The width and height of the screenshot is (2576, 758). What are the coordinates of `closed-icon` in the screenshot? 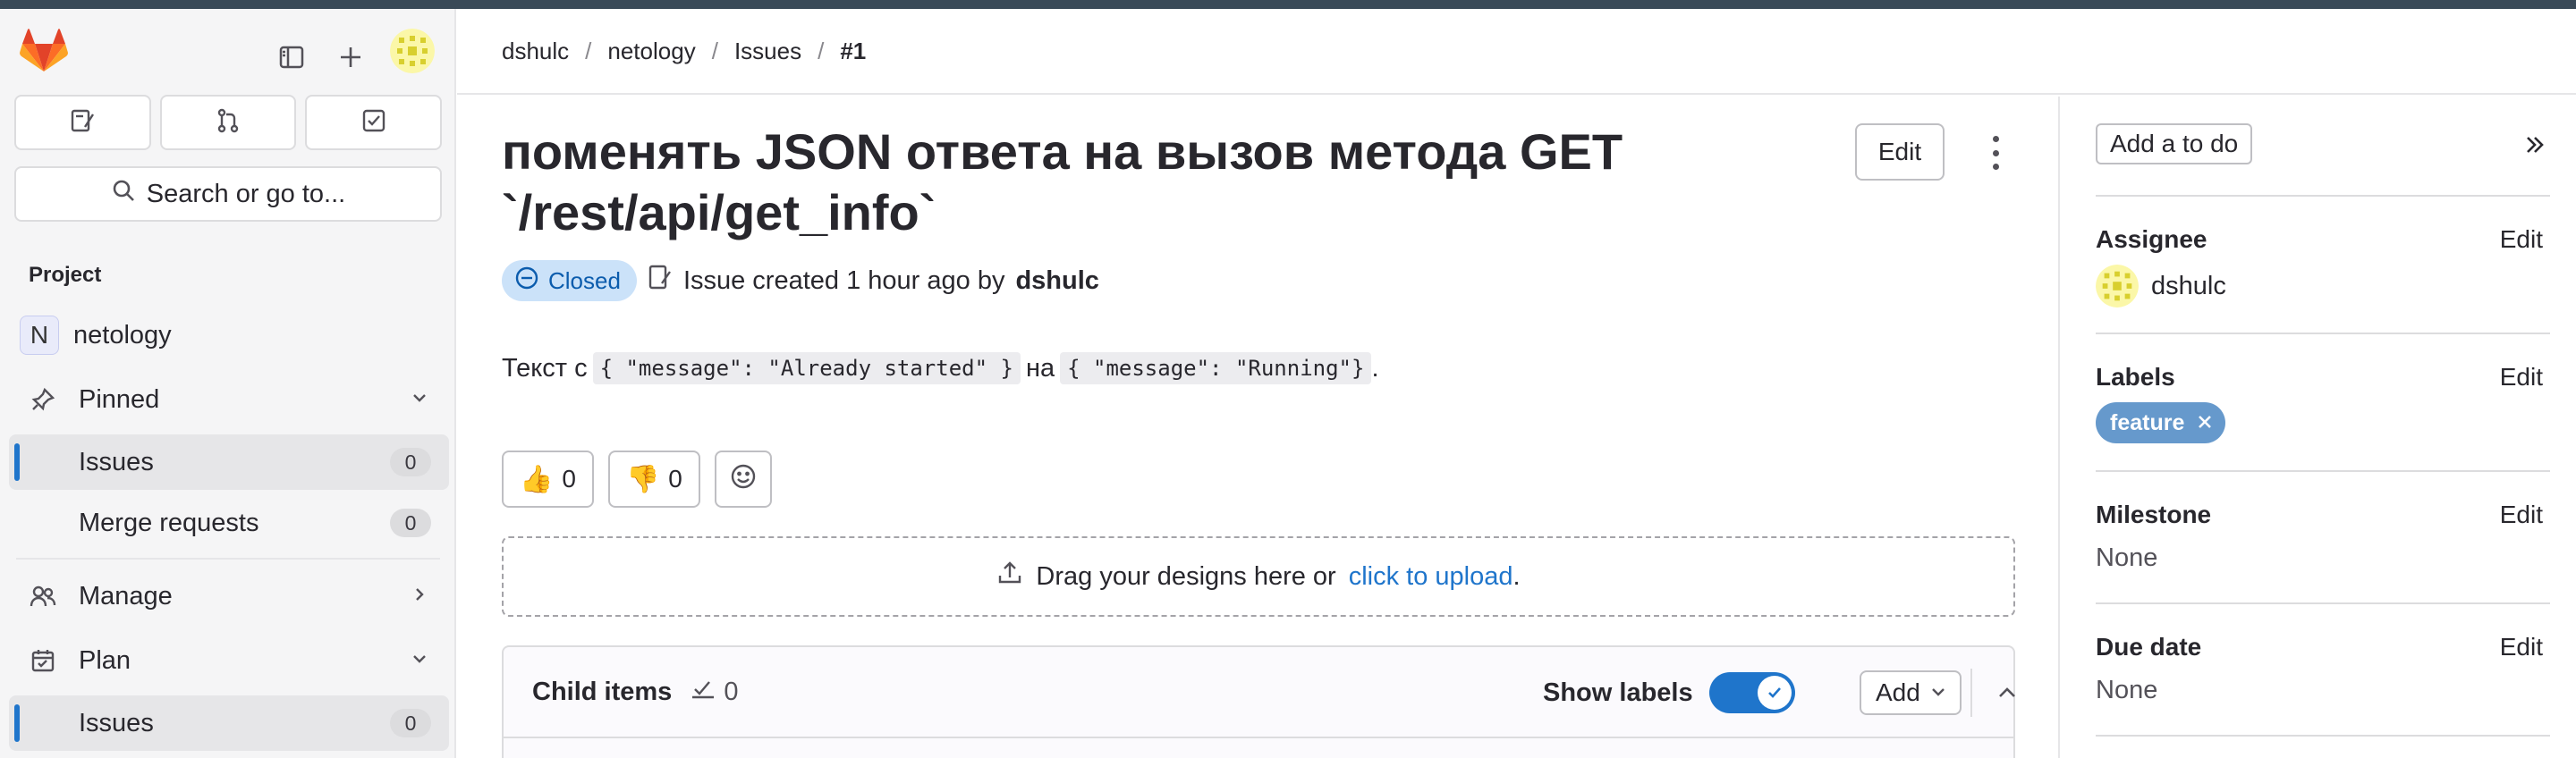 It's located at (526, 281).